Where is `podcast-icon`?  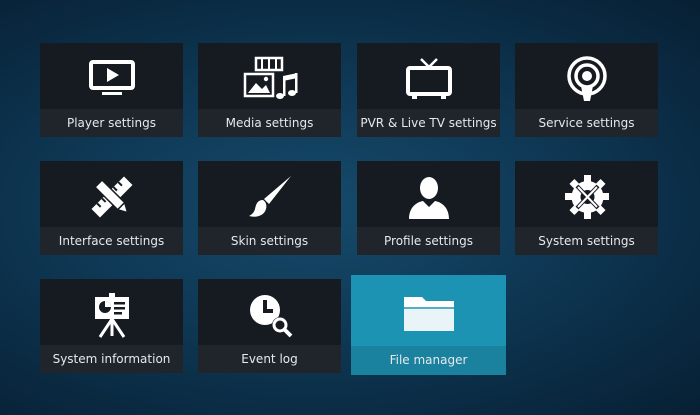 podcast-icon is located at coordinates (586, 79).